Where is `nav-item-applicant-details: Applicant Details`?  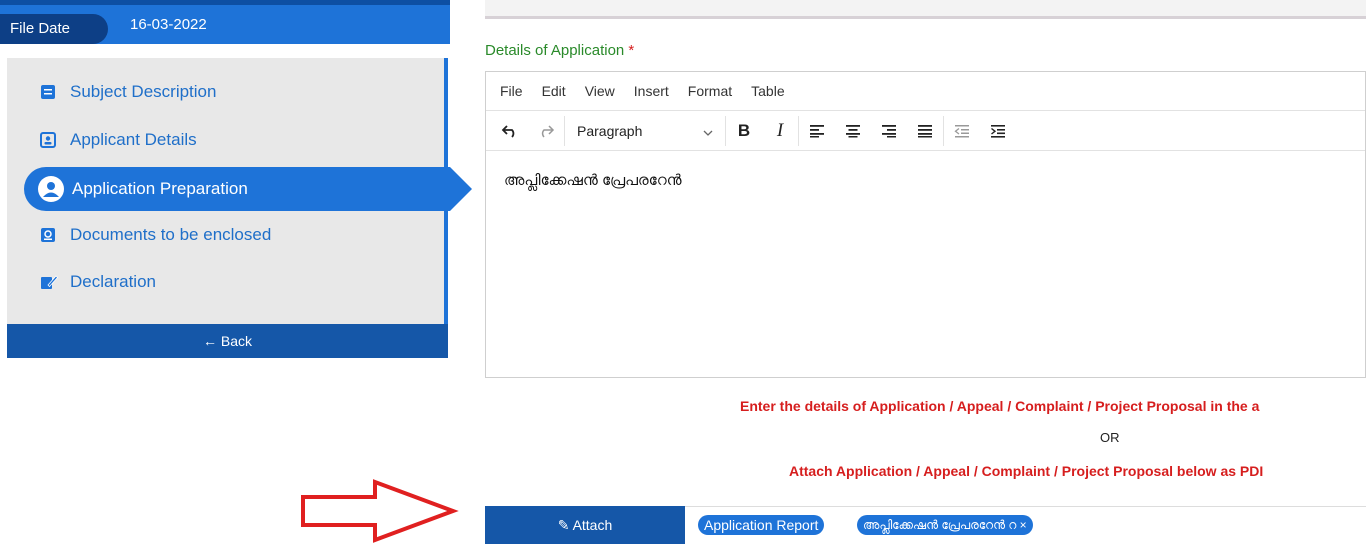 nav-item-applicant-details: Applicant Details is located at coordinates (118, 140).